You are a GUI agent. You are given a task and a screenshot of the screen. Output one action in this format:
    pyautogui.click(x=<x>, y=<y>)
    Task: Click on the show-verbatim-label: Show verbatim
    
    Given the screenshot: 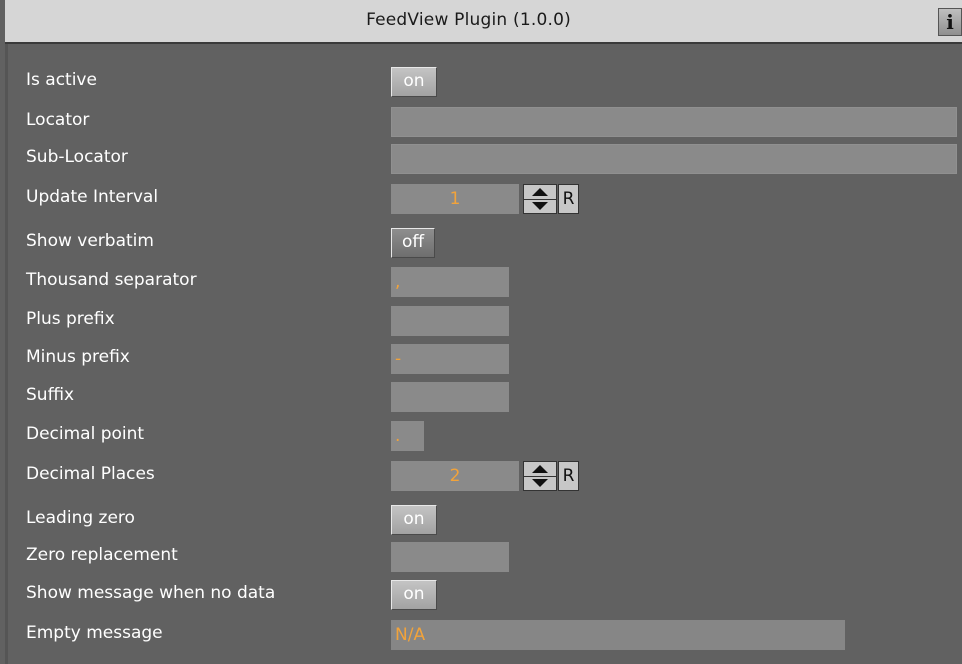 What is the action you would take?
    pyautogui.click(x=90, y=241)
    